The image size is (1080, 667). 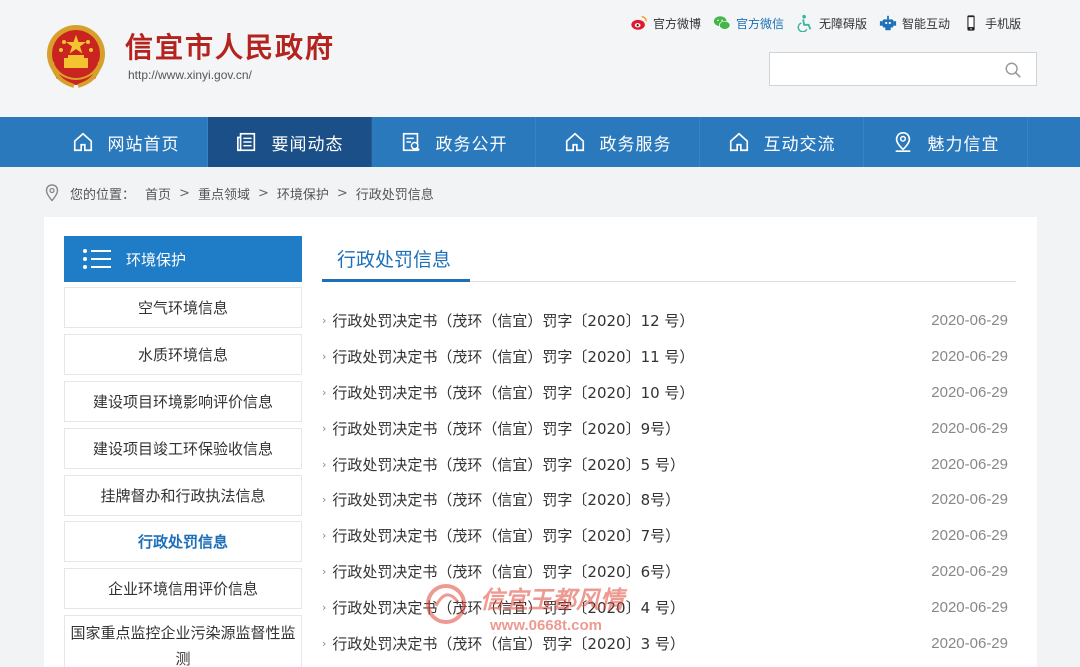 I want to click on top-link-weibo: 官方微博, so click(x=665, y=23).